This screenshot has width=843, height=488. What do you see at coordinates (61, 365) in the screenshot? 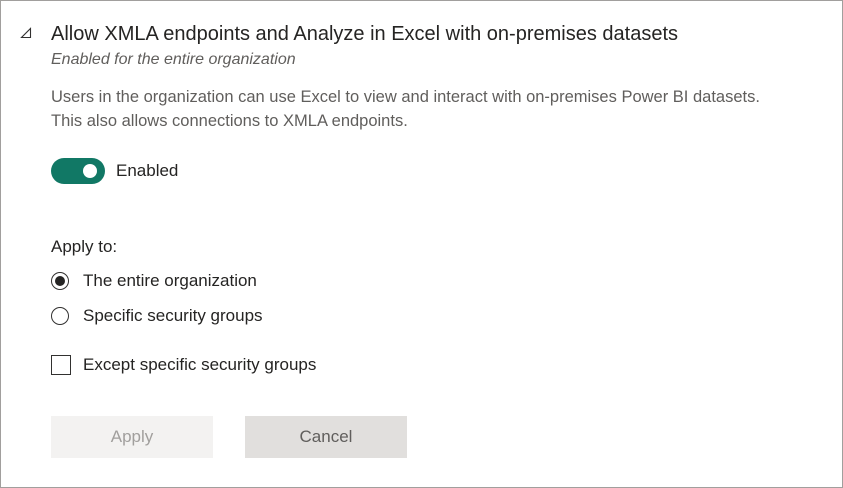
I see `except-security-groups-checkbox` at bounding box center [61, 365].